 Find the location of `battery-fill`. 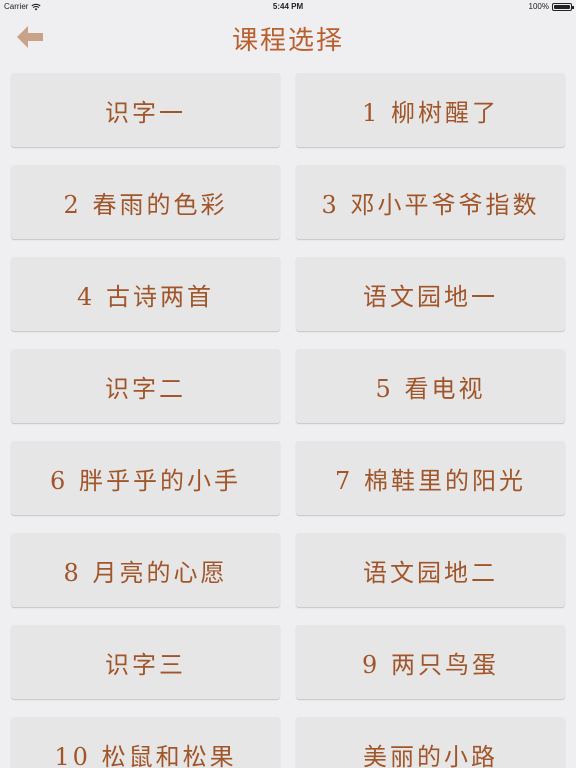

battery-fill is located at coordinates (562, 6).